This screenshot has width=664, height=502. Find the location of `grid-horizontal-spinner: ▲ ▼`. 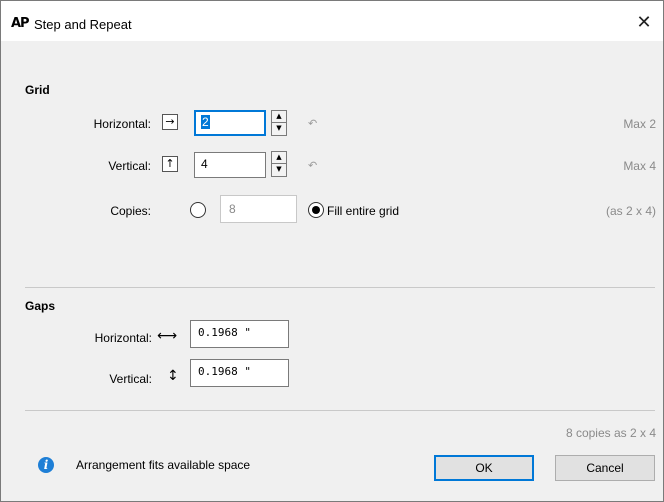

grid-horizontal-spinner: ▲ ▼ is located at coordinates (279, 123).